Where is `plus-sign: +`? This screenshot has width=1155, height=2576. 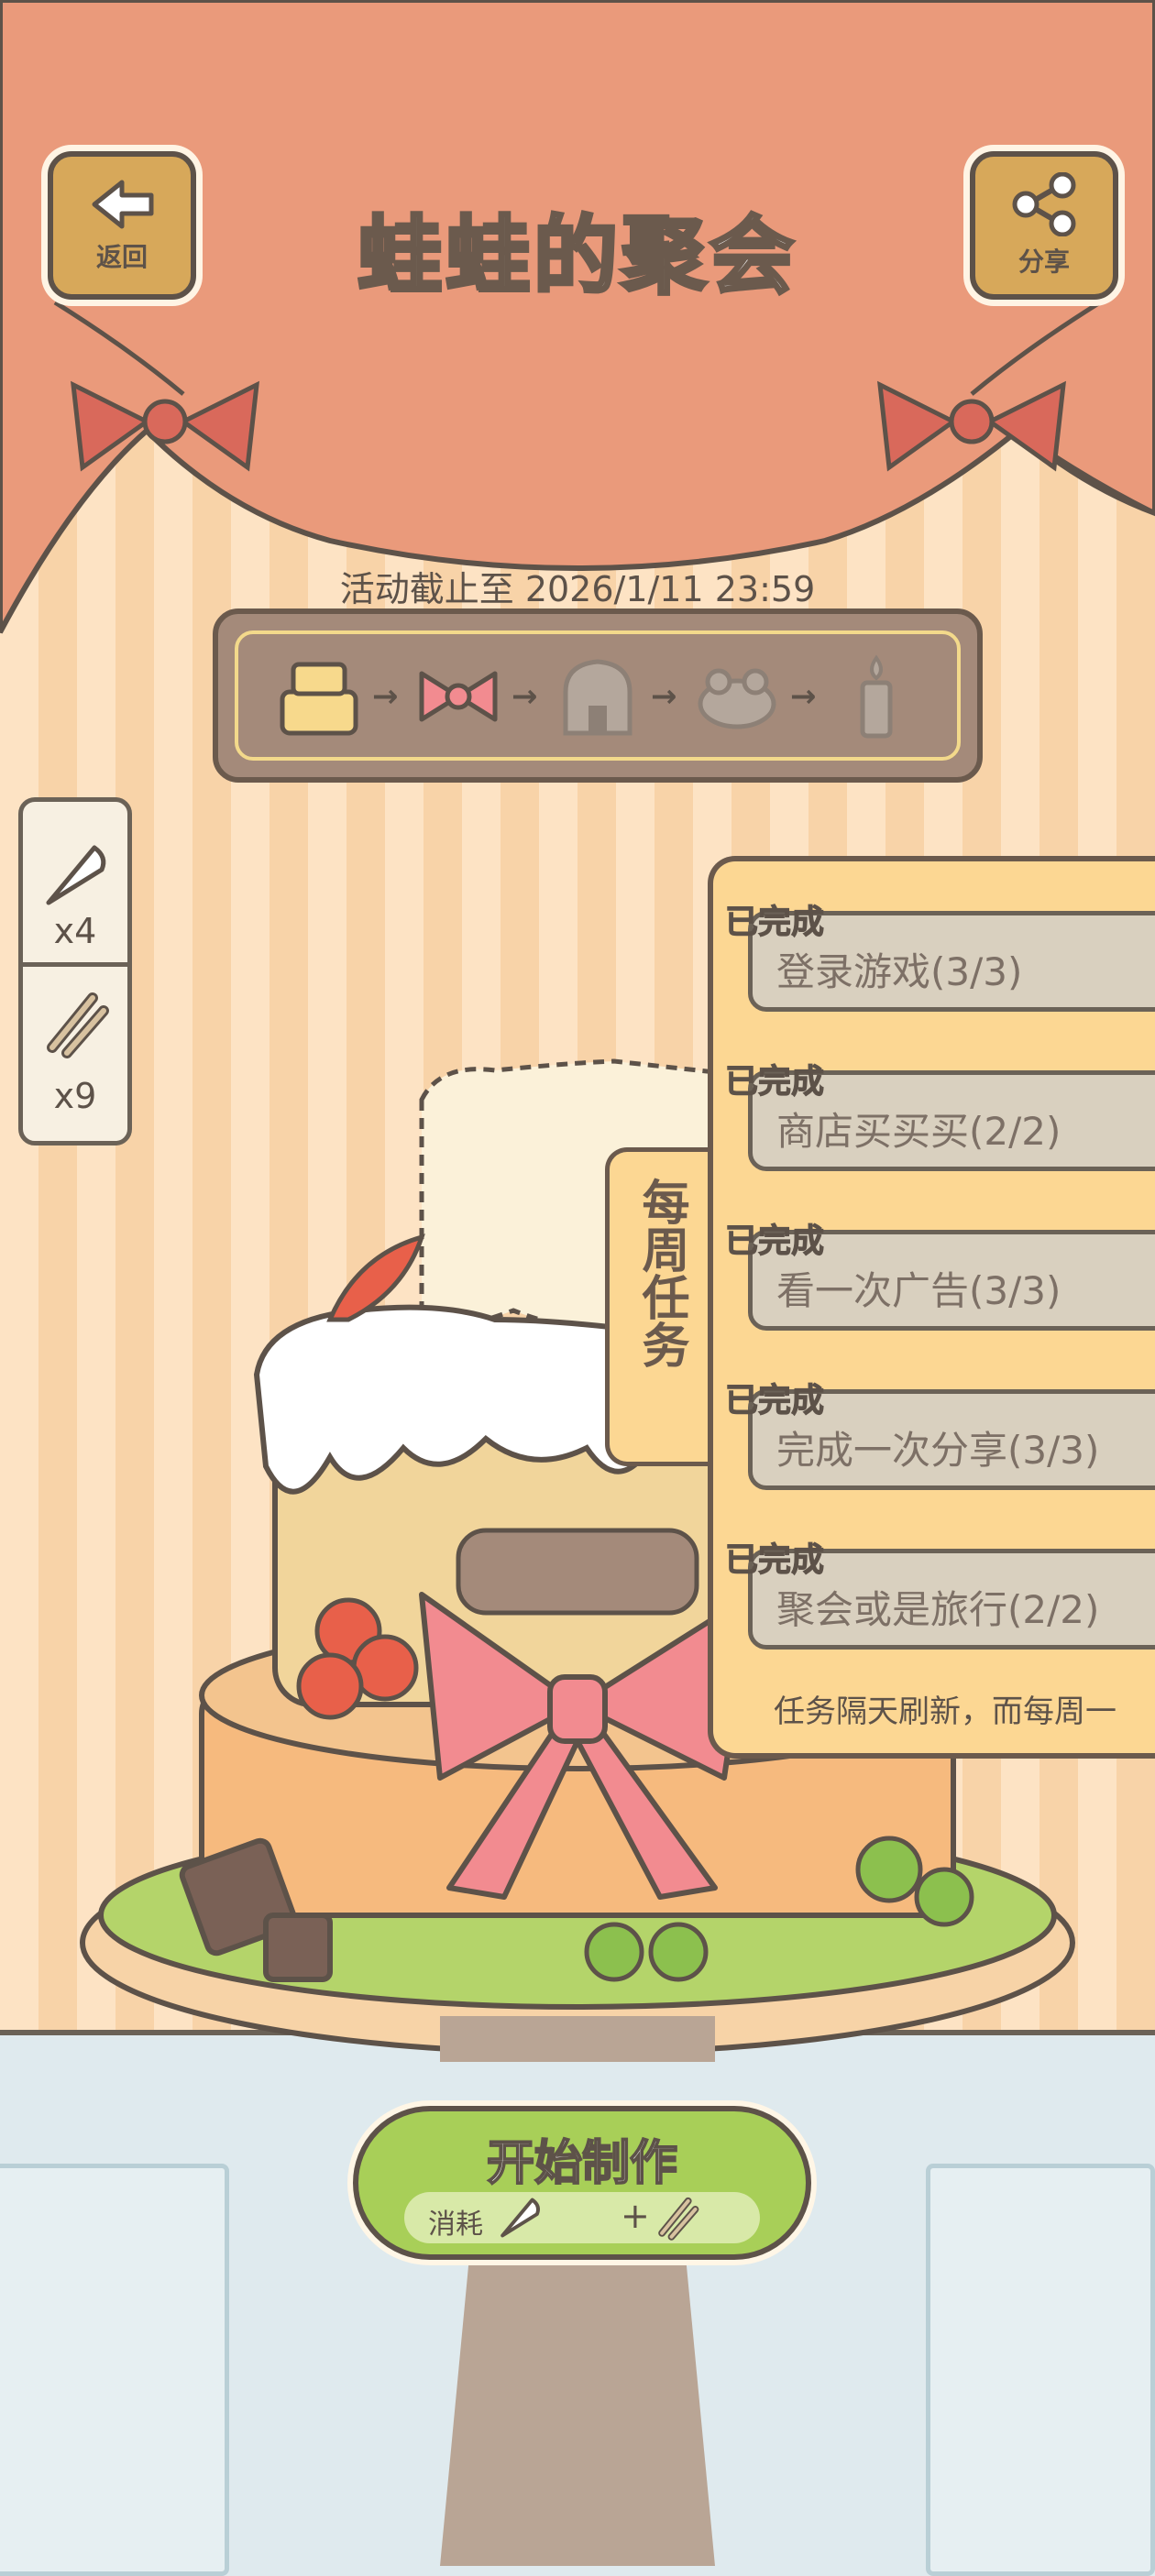
plus-sign: + is located at coordinates (635, 2216).